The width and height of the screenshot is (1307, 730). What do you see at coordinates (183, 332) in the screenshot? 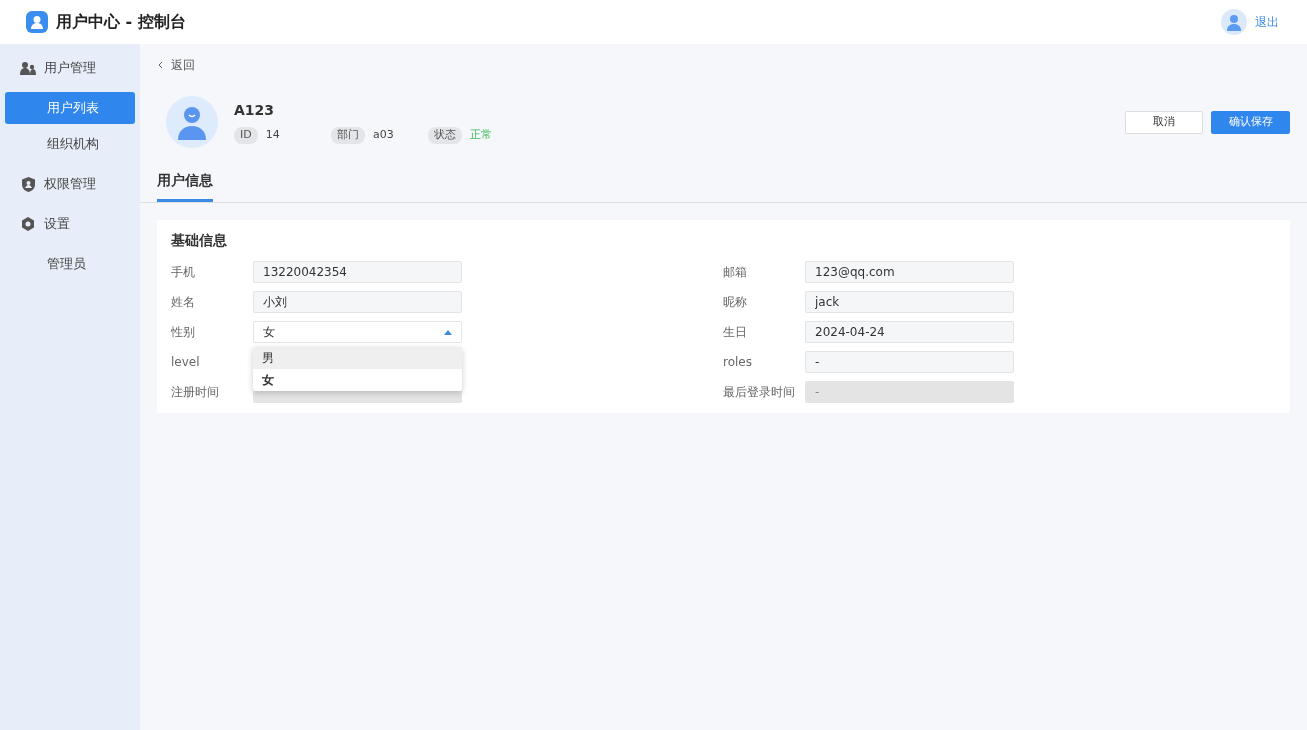
I see `field-label: 性别` at bounding box center [183, 332].